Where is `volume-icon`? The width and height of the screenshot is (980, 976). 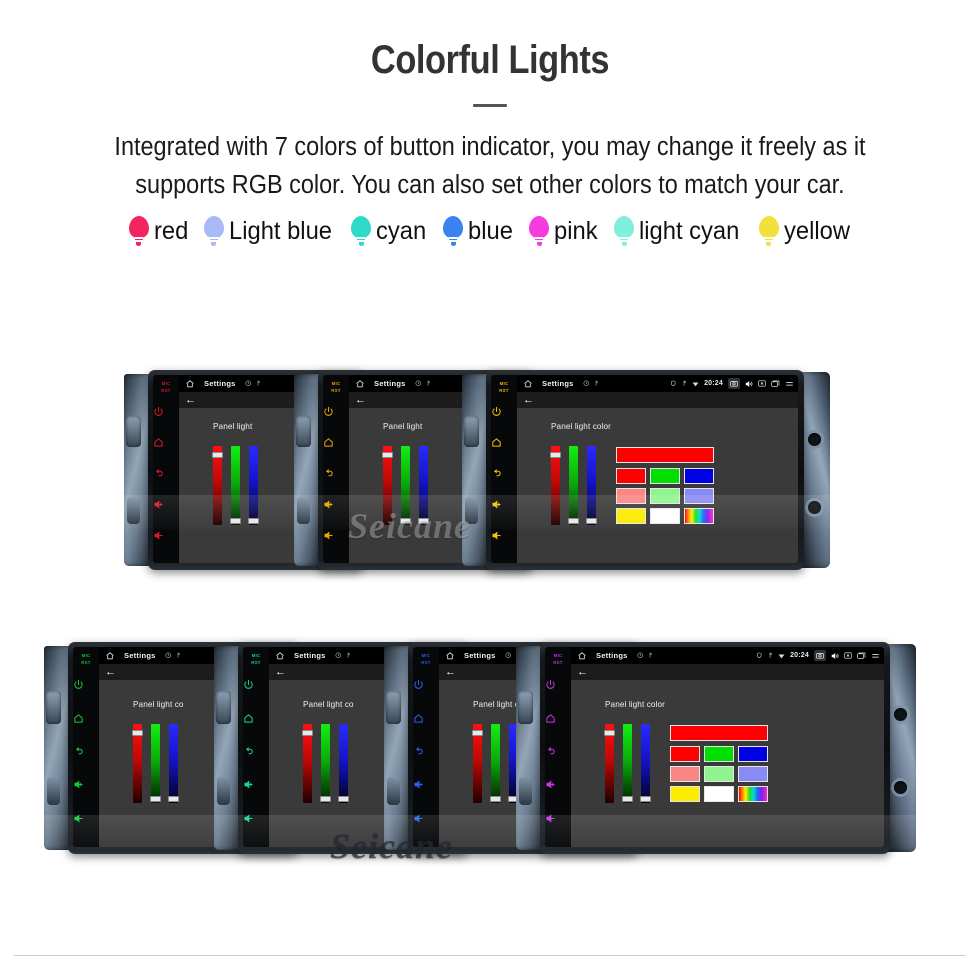 volume-icon is located at coordinates (835, 656).